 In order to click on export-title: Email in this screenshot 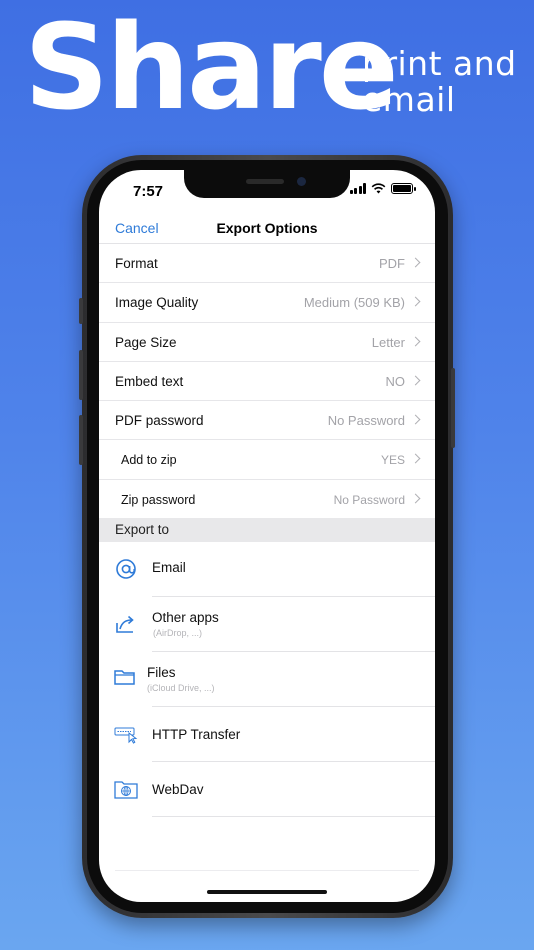, I will do `click(169, 567)`.